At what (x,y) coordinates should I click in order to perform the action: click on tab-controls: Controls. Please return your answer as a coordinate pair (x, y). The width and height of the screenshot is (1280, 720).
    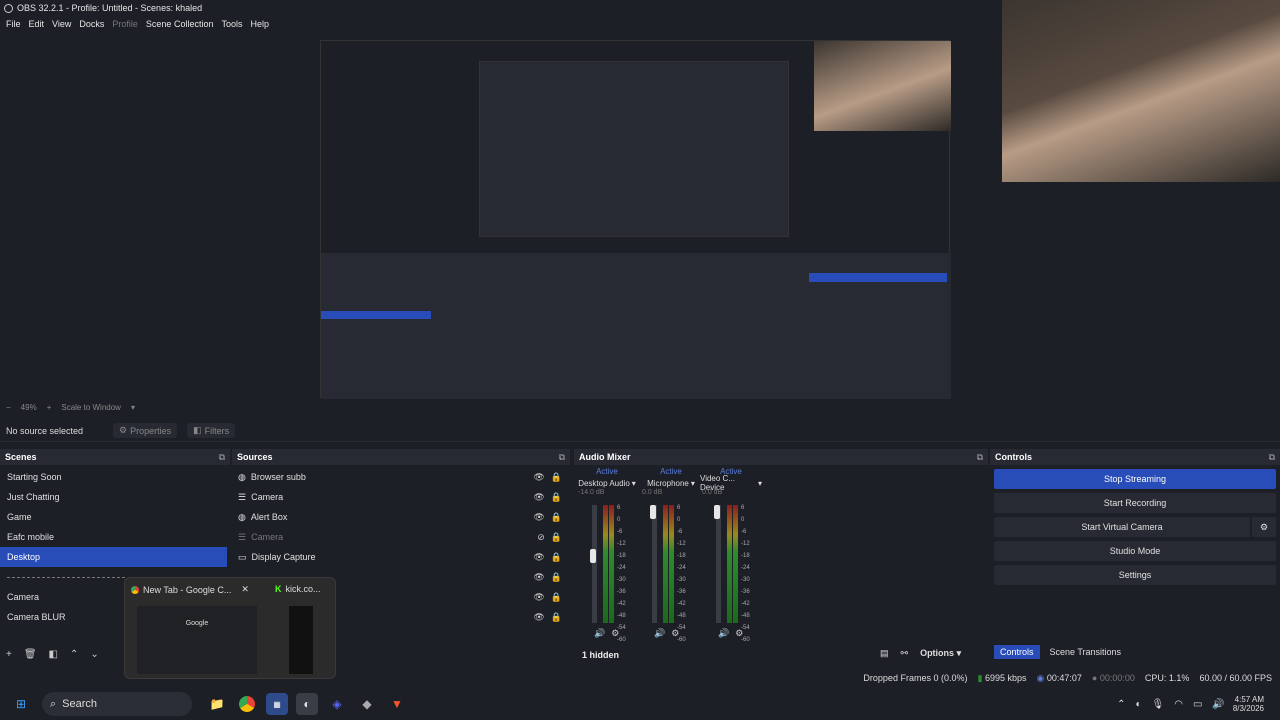
    Looking at the image, I should click on (1017, 652).